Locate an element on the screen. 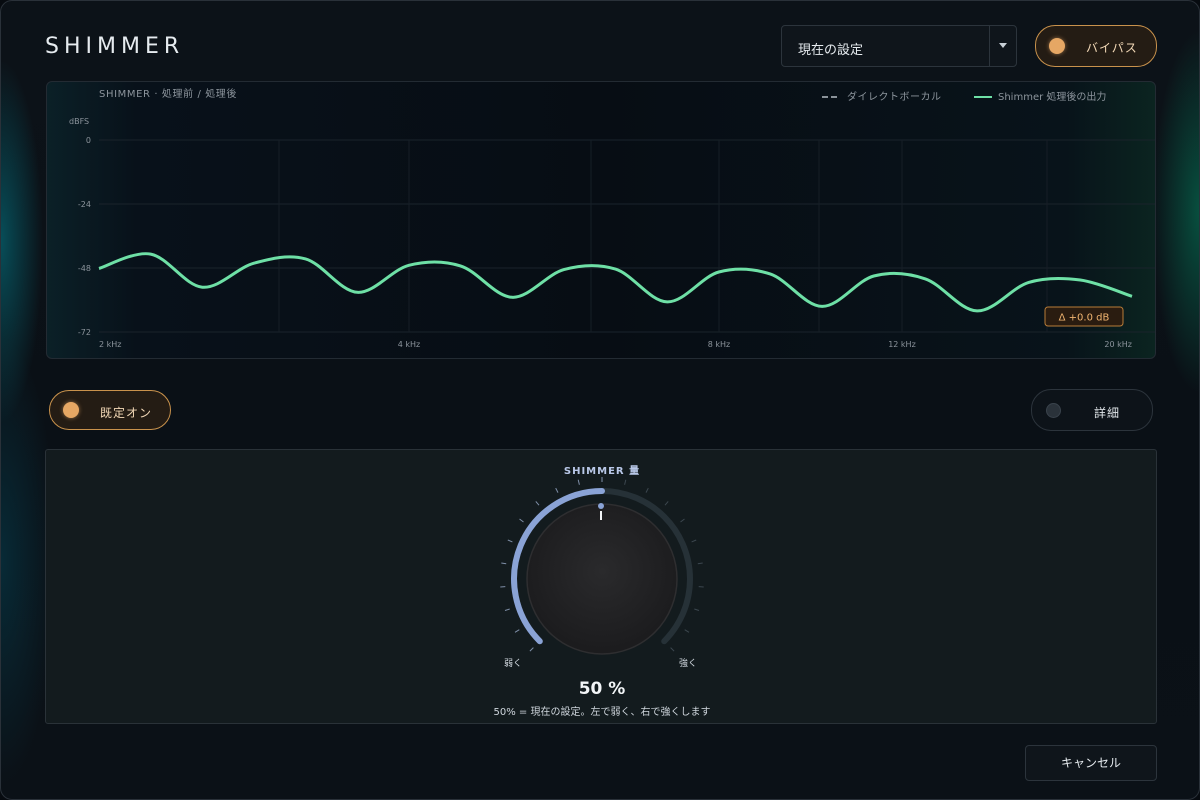  y-tick-label: -24 is located at coordinates (84, 204).